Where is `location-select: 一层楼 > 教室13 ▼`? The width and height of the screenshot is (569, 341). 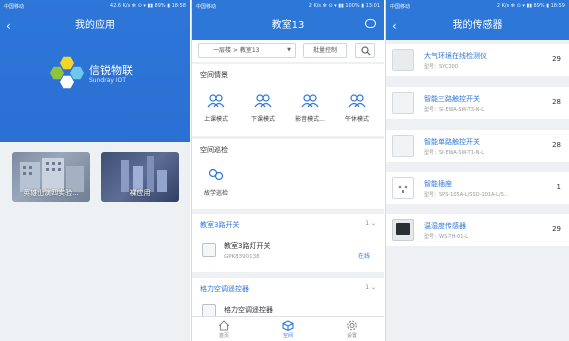
location-select: 一层楼 > 教室13 ▼ is located at coordinates (247, 50).